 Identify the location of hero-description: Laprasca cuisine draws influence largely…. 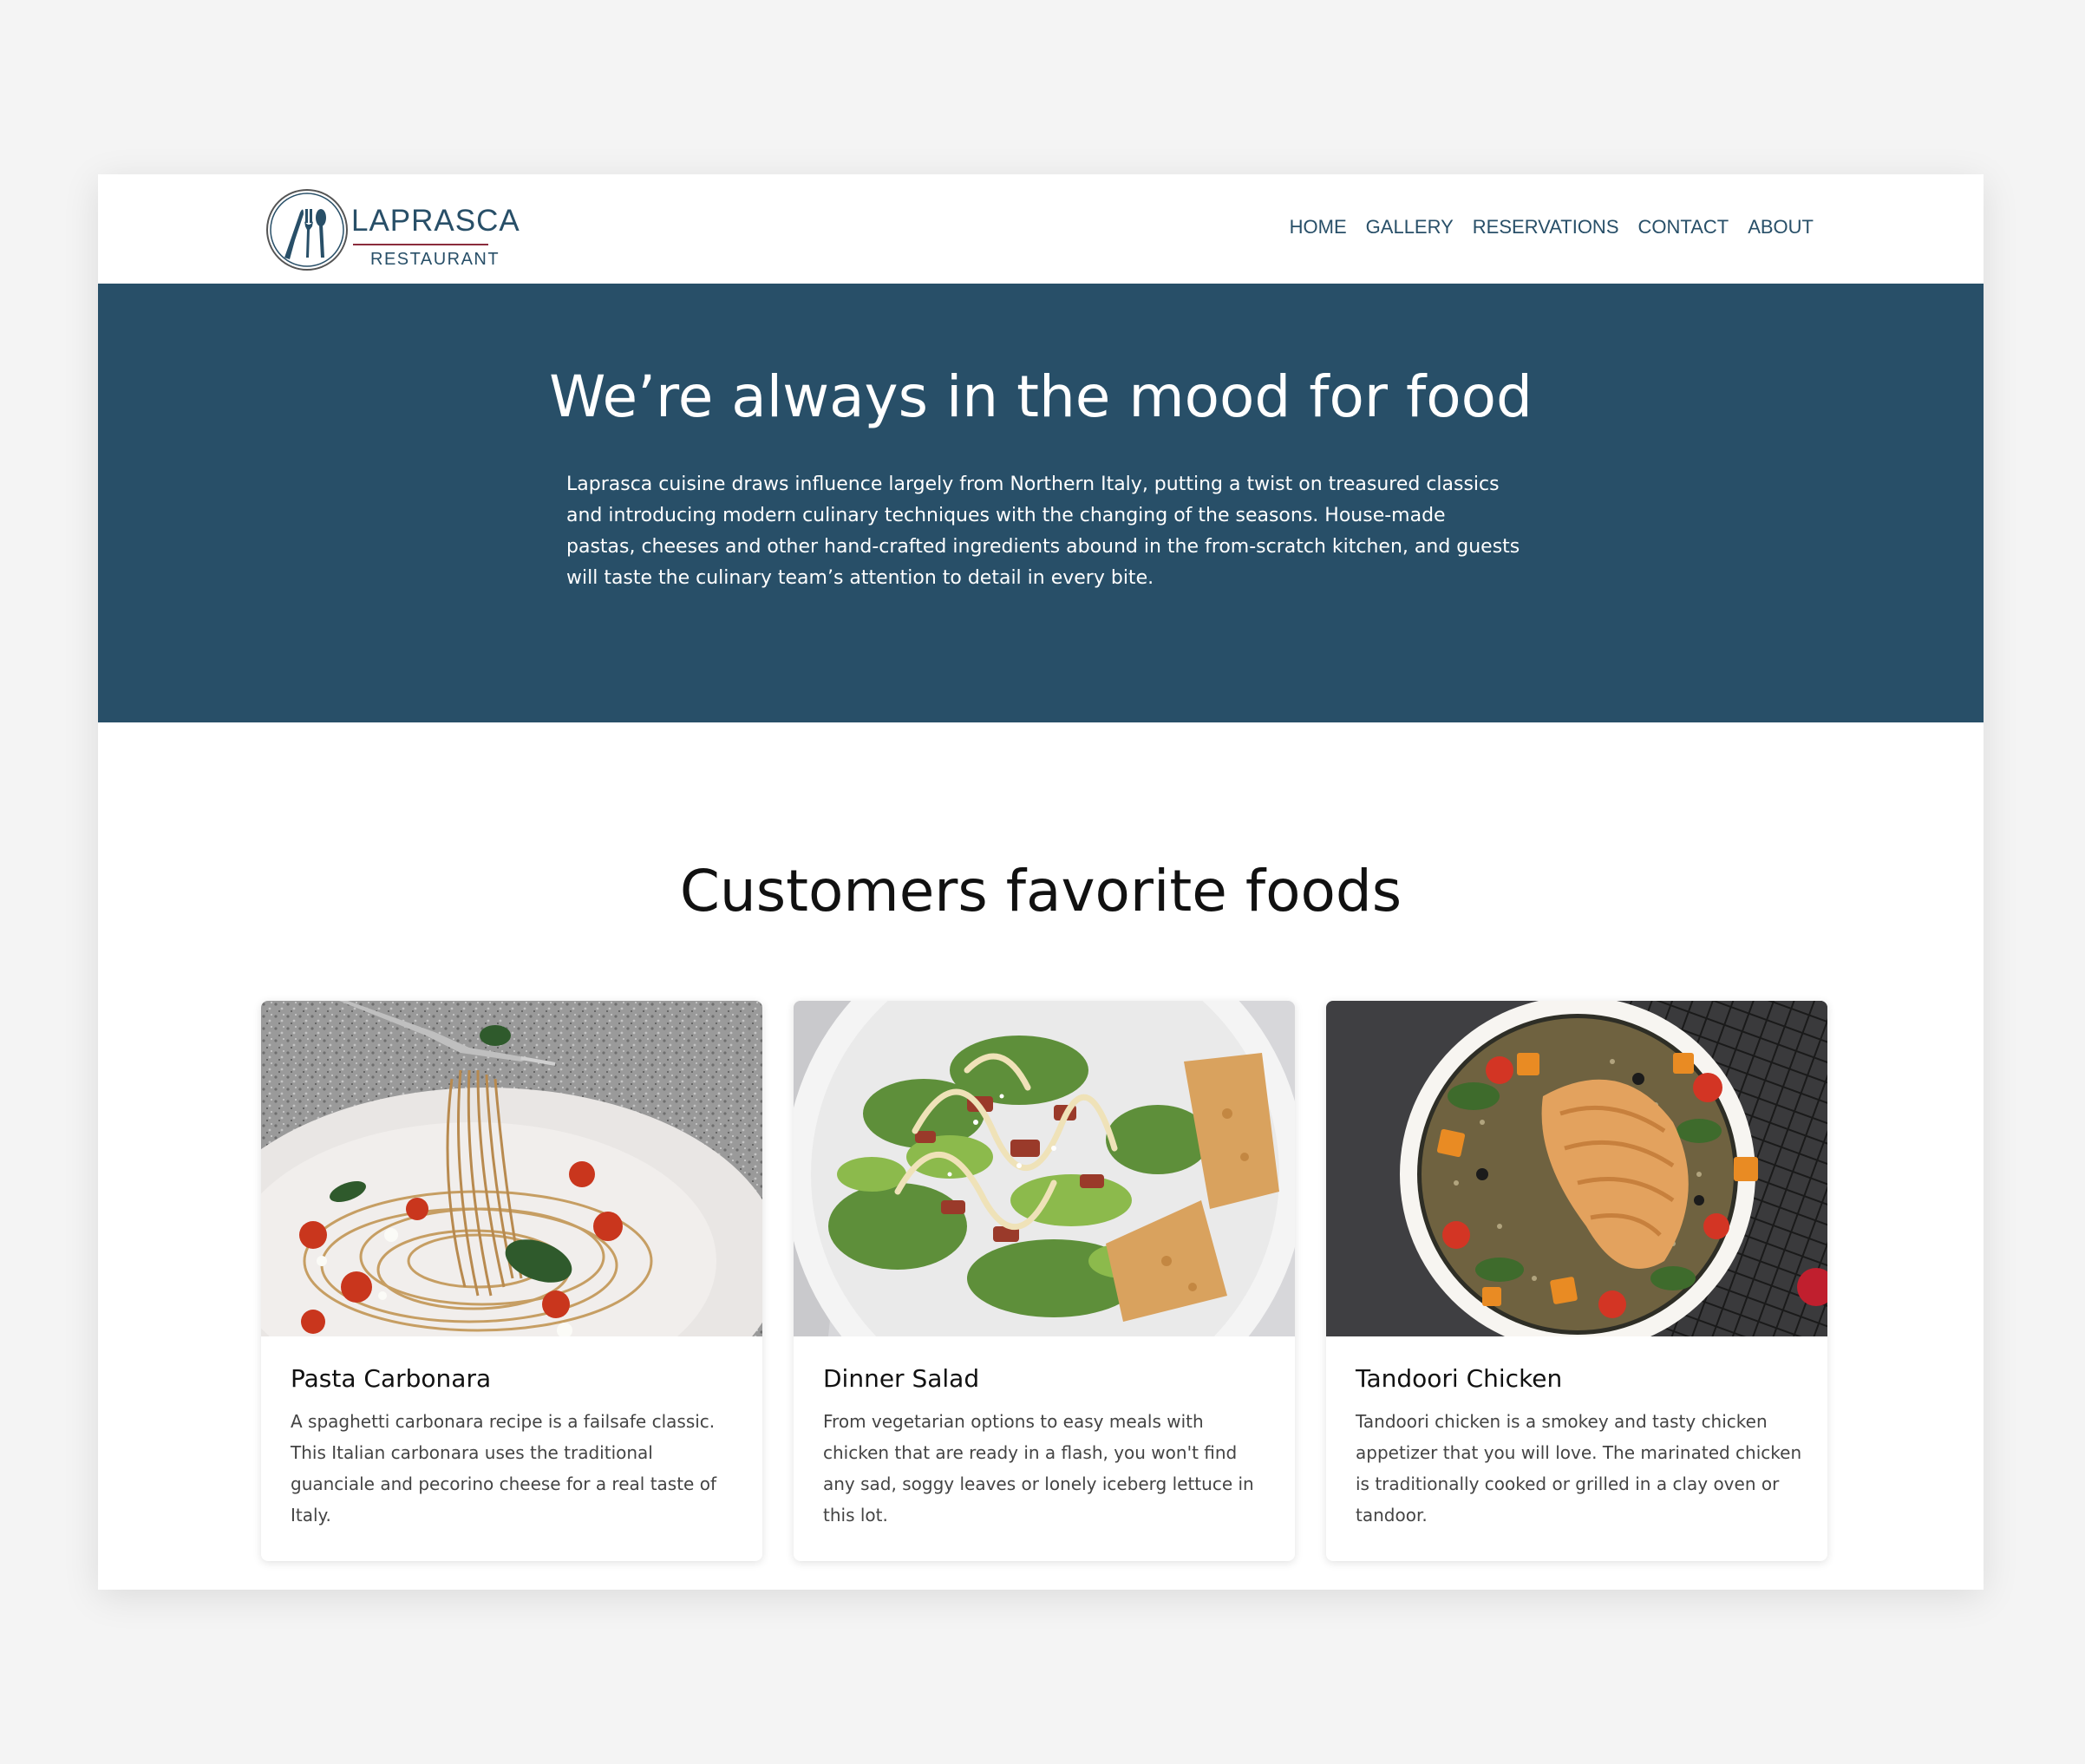
(1043, 531).